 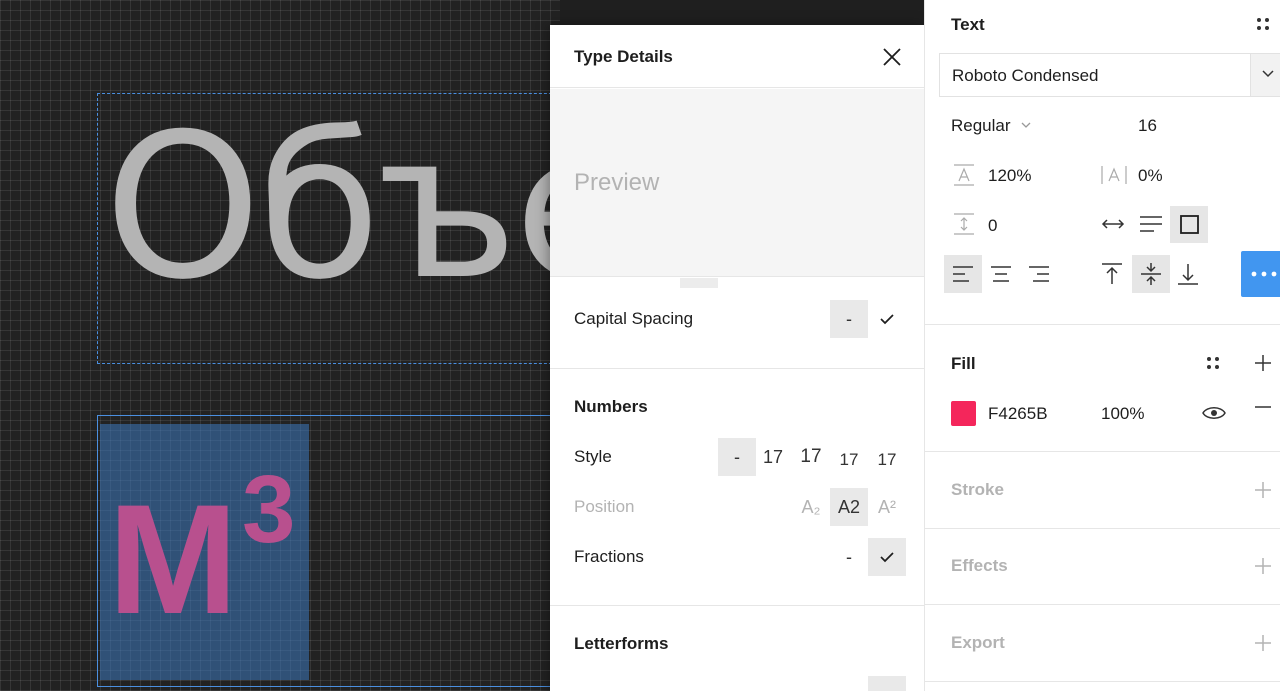 I want to click on formula-superscript-text: 3, so click(x=268, y=510).